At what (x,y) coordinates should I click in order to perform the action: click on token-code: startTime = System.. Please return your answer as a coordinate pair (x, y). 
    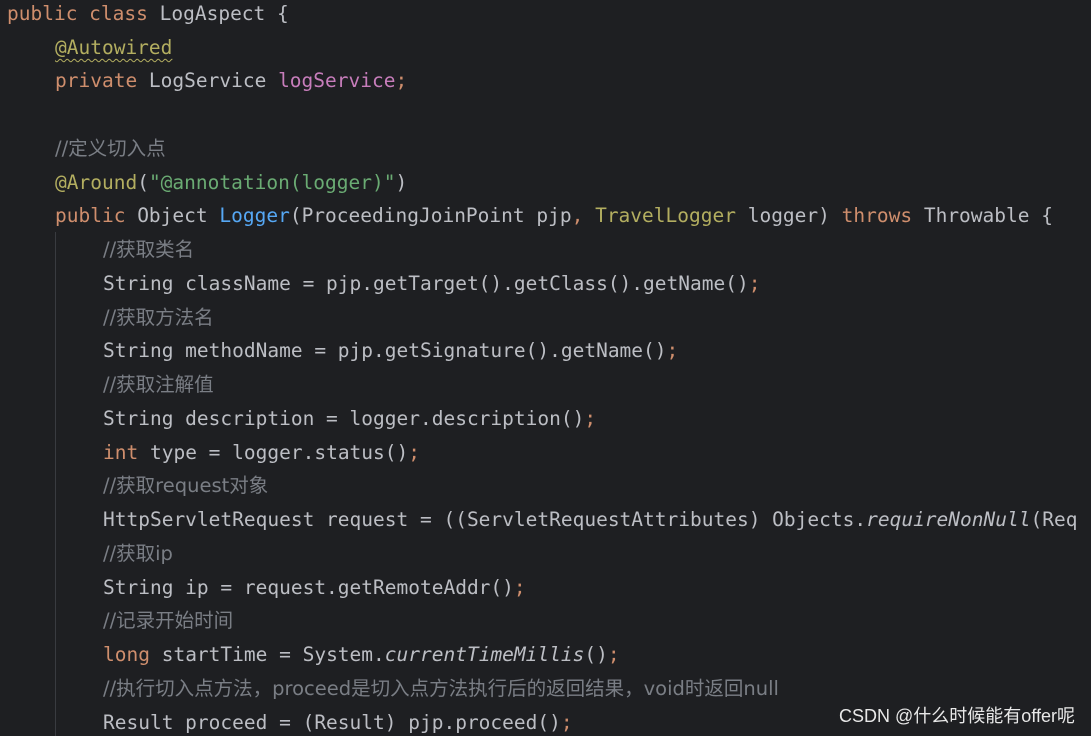
    Looking at the image, I should click on (267, 654).